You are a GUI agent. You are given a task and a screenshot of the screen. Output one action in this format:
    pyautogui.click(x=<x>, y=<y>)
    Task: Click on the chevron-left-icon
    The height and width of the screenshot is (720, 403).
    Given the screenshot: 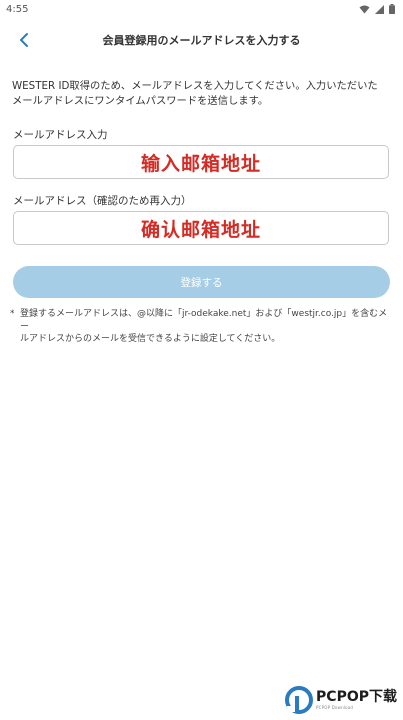 What is the action you would take?
    pyautogui.click(x=24, y=40)
    